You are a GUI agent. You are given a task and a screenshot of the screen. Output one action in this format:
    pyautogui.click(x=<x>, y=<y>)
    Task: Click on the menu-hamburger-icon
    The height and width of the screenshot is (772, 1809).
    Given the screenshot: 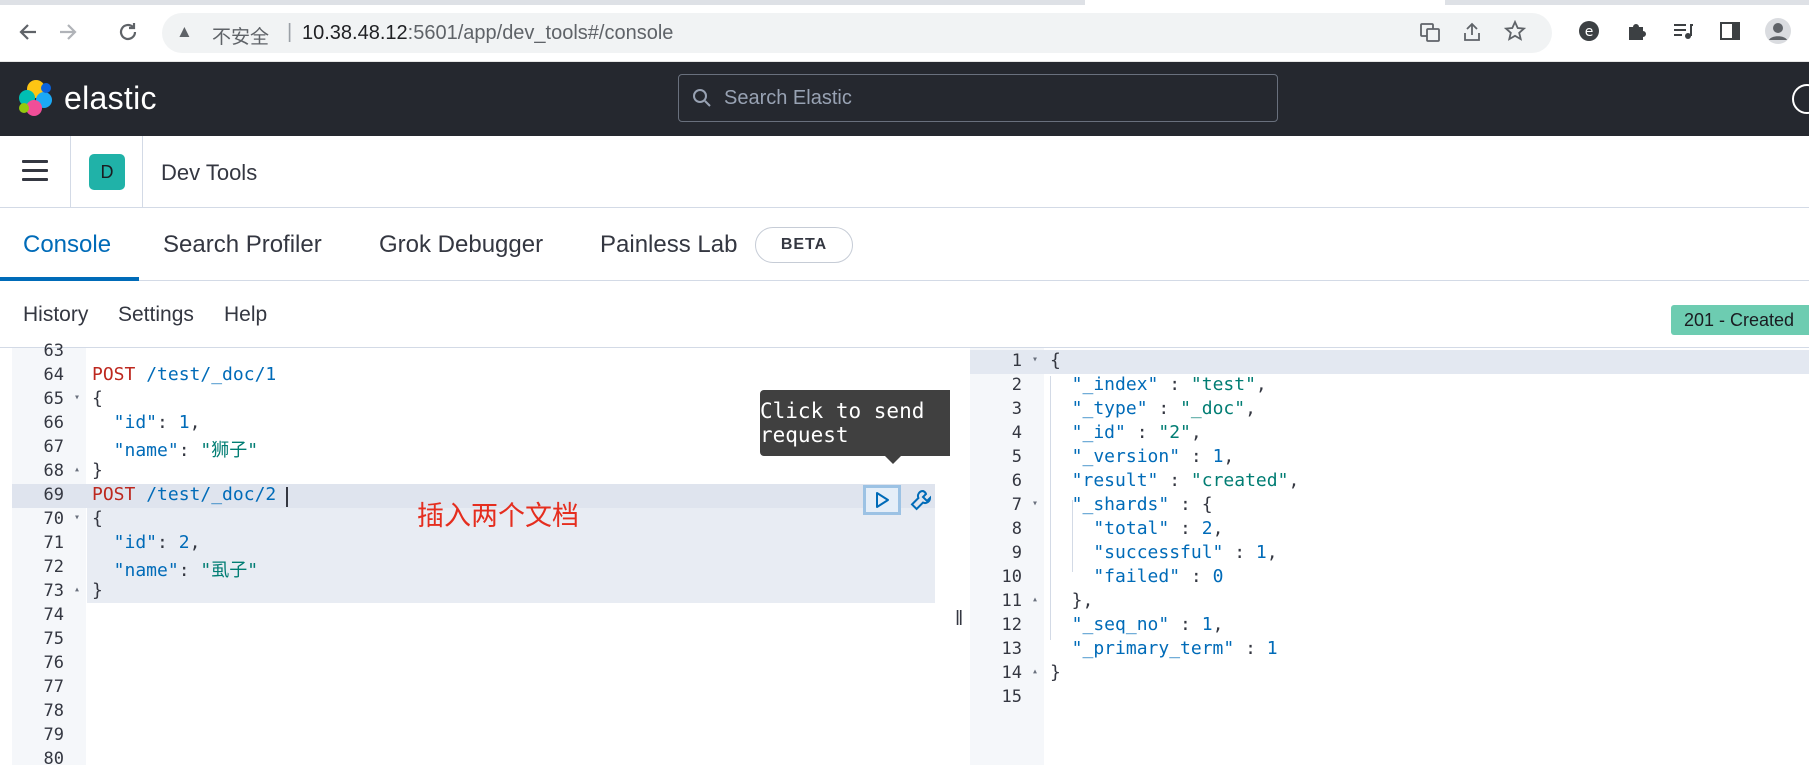 What is the action you would take?
    pyautogui.click(x=35, y=171)
    